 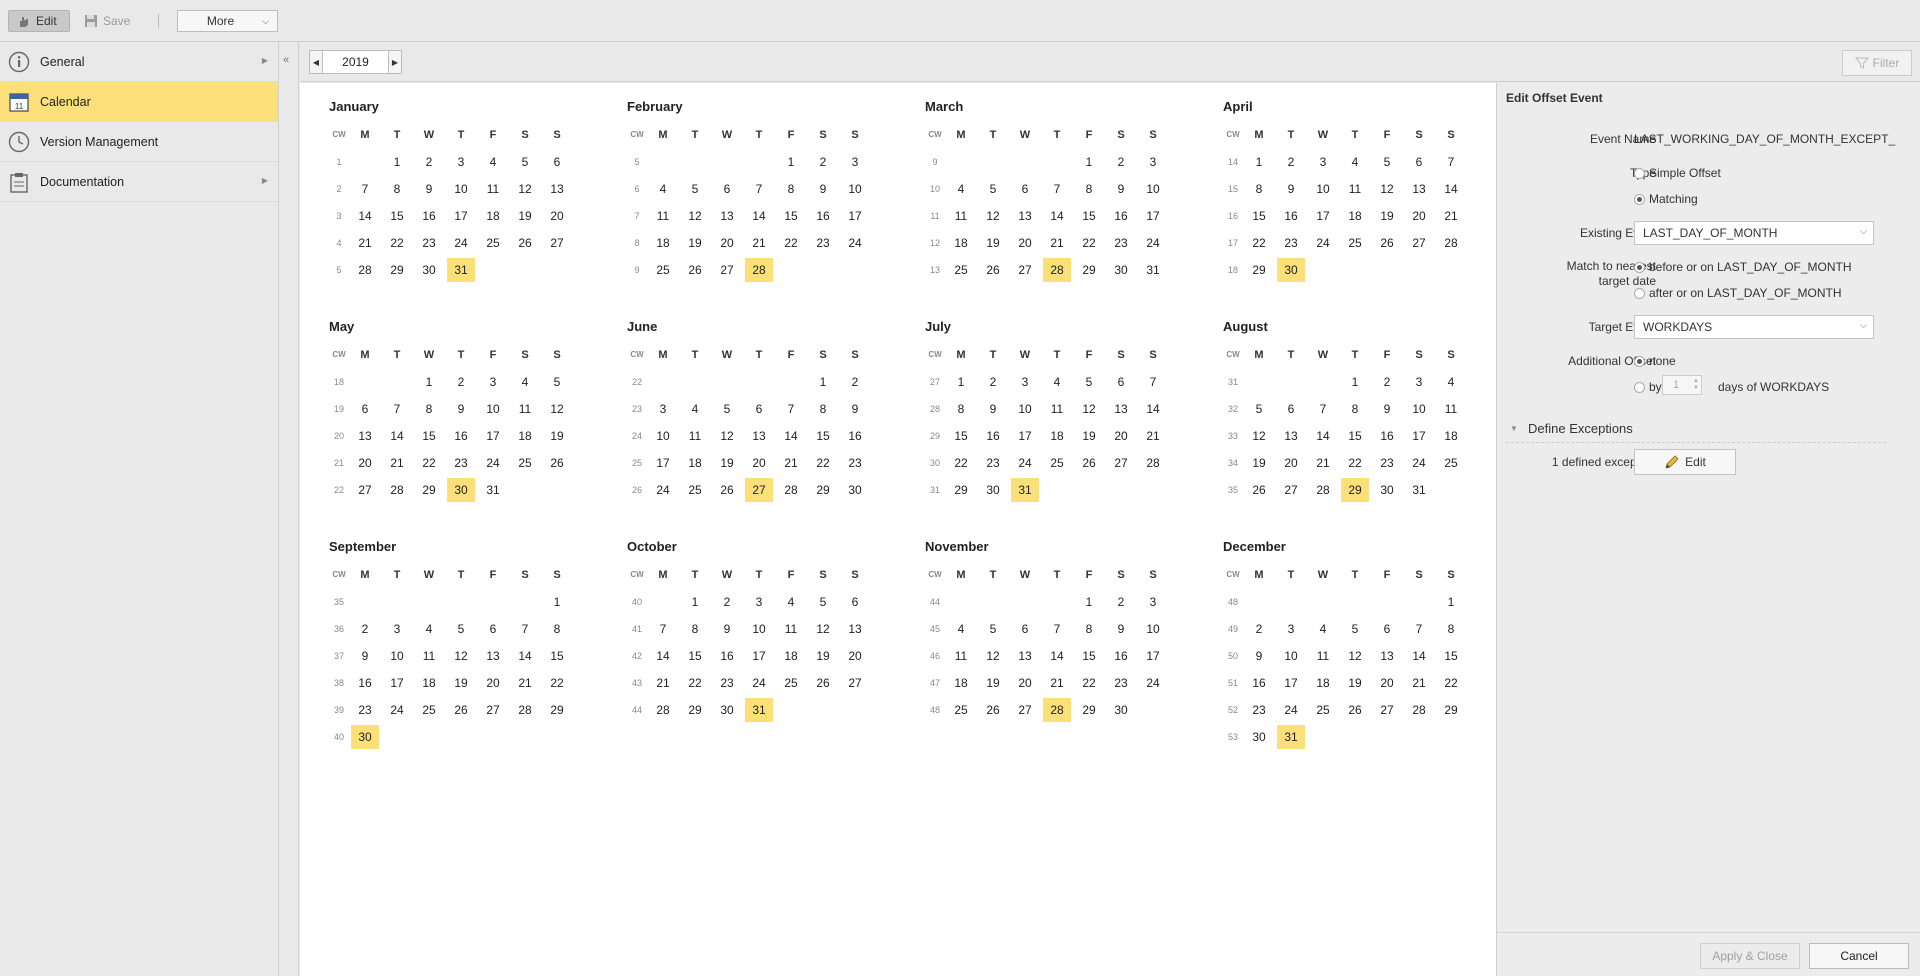 I want to click on offset-days-stepper: 1 ▲ ▼, so click(x=1682, y=385).